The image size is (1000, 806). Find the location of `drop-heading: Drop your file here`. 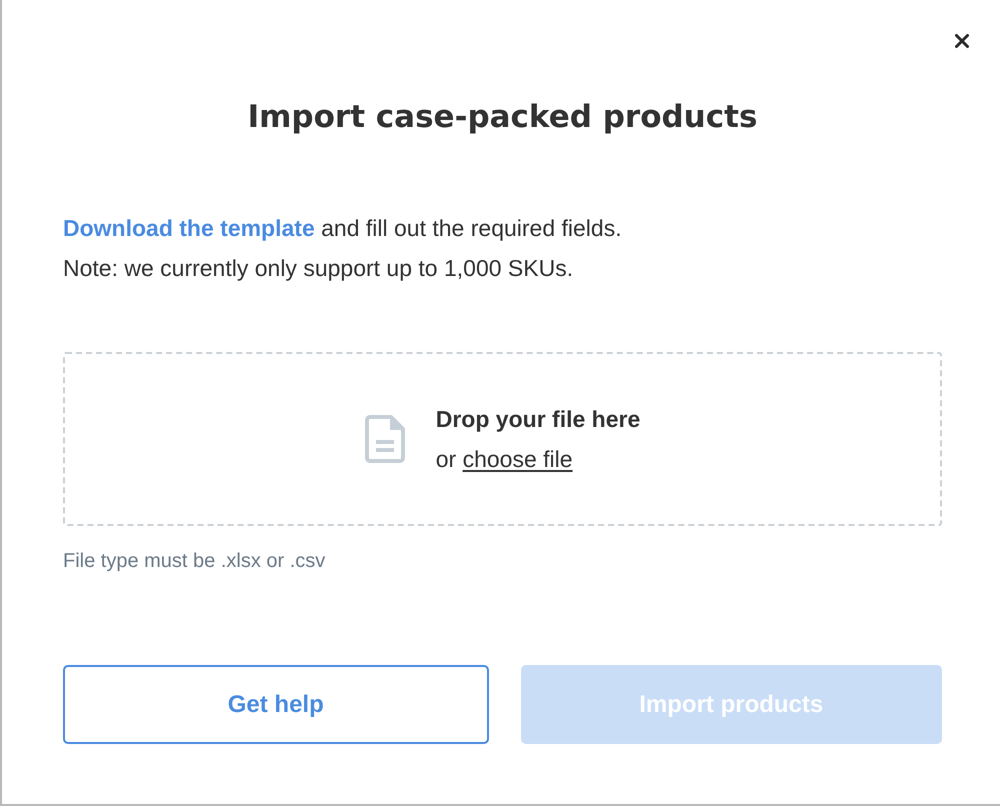

drop-heading: Drop your file here is located at coordinates (538, 419).